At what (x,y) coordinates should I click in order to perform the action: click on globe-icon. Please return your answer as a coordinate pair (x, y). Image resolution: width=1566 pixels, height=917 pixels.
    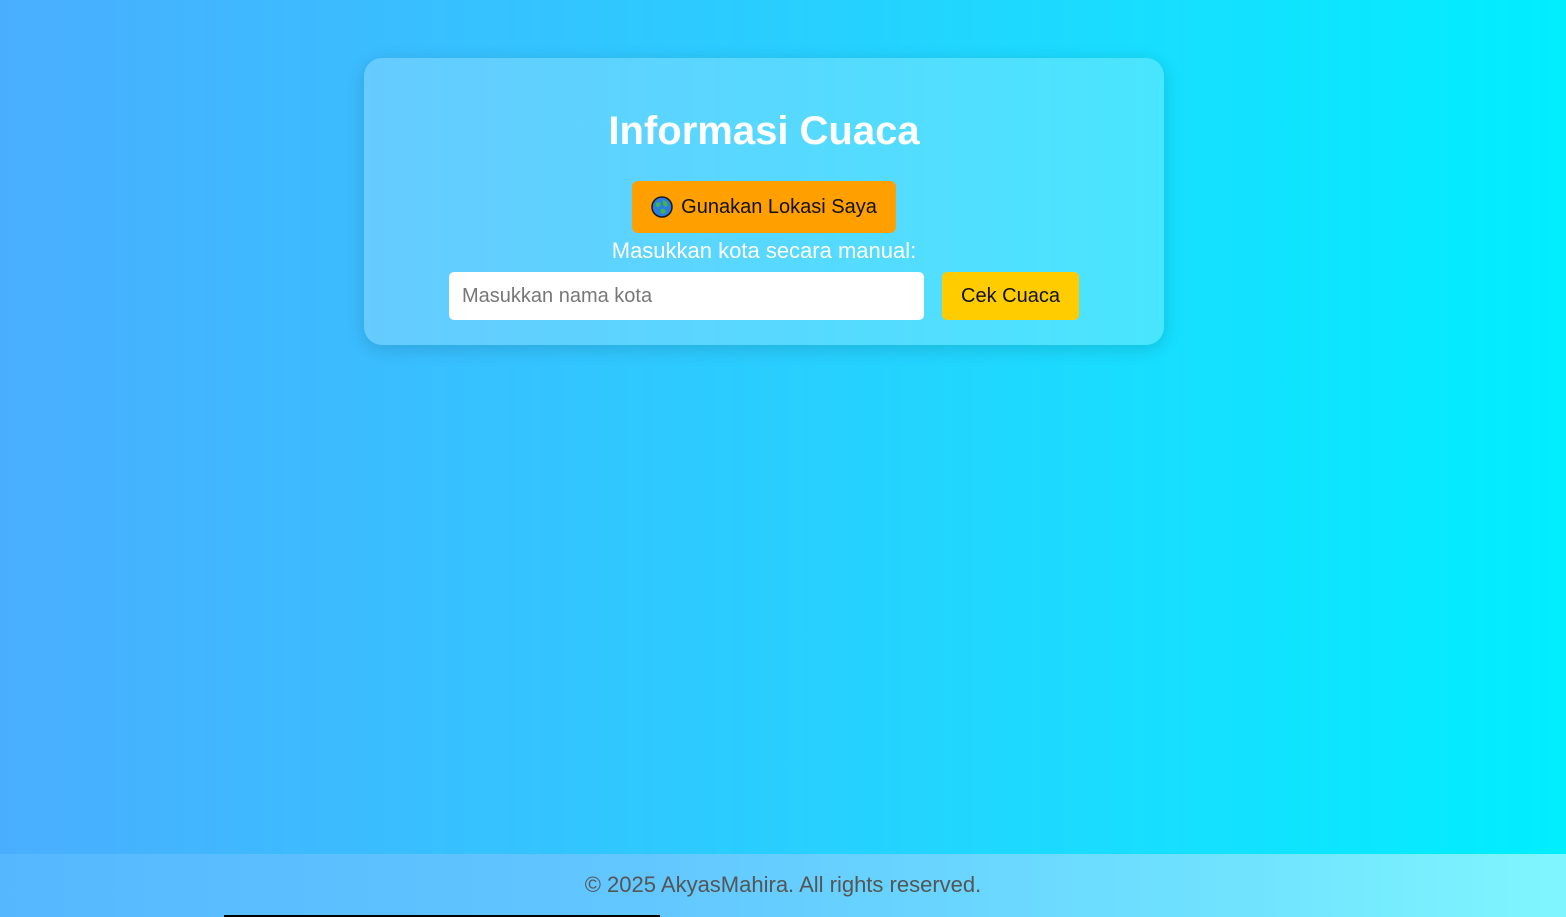
    Looking at the image, I should click on (662, 207).